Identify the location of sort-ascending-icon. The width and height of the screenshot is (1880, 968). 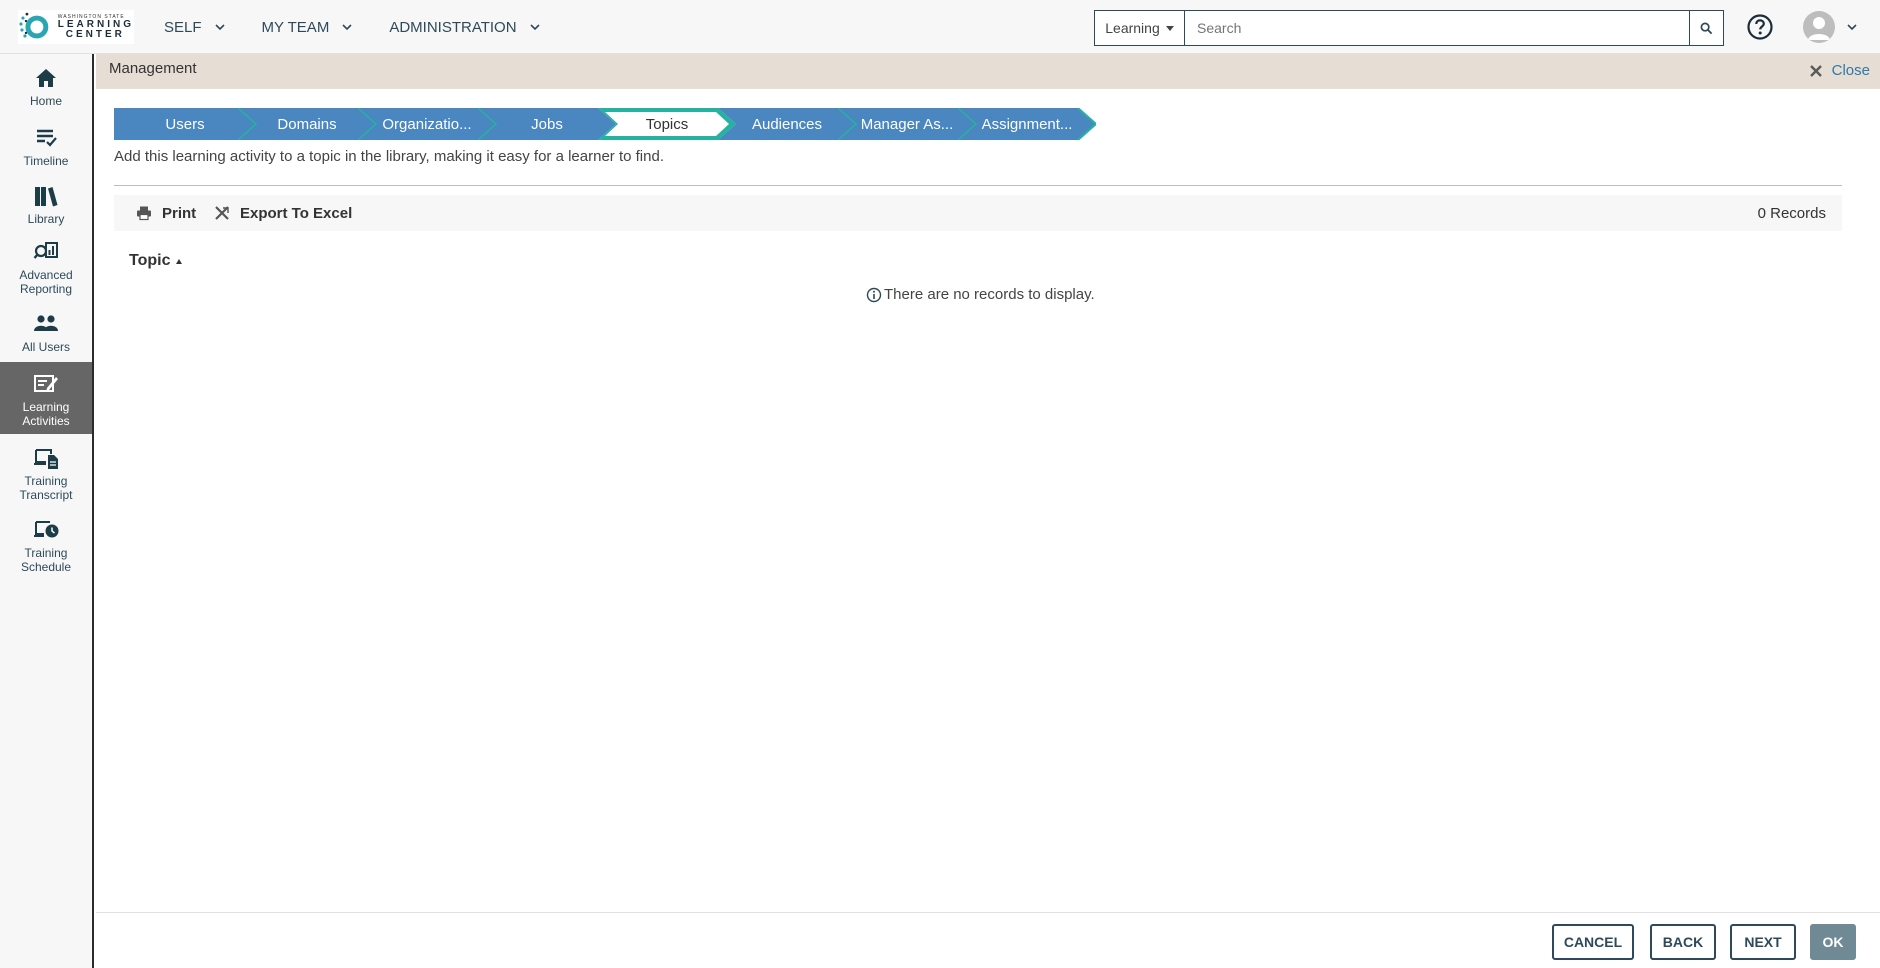
(179, 261).